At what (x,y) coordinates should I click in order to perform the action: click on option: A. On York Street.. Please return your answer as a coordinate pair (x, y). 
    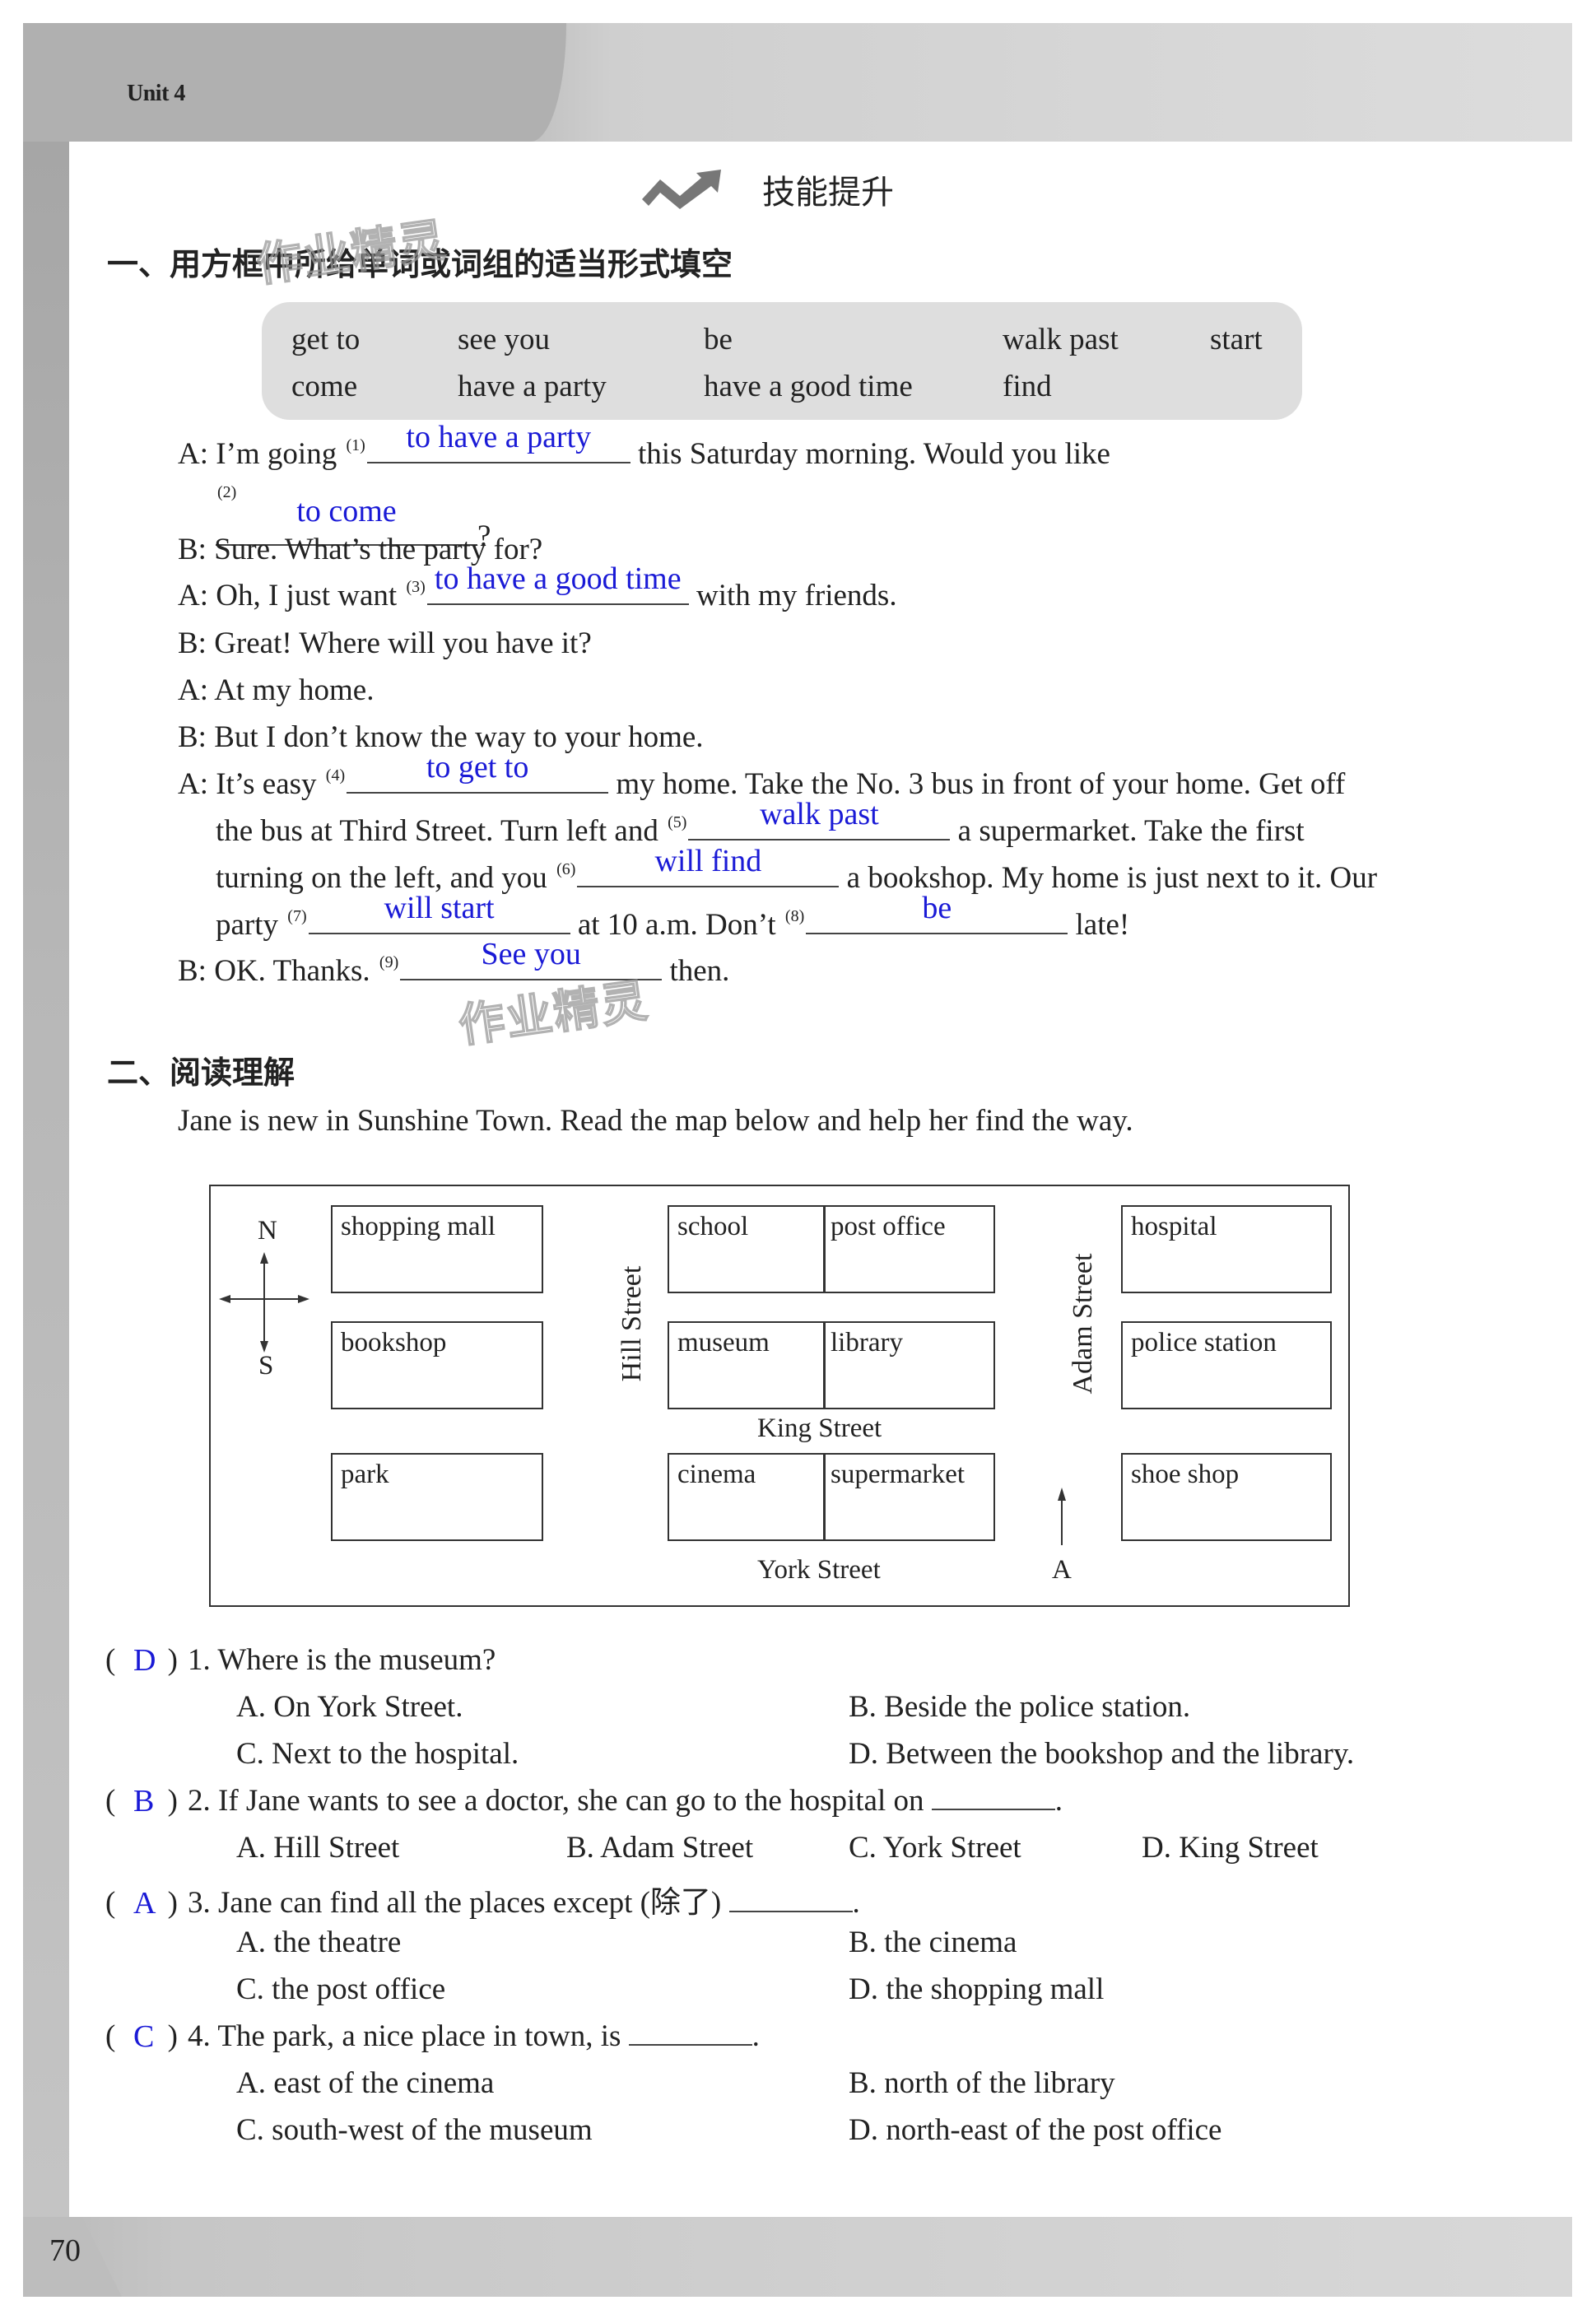
    Looking at the image, I should click on (349, 1707).